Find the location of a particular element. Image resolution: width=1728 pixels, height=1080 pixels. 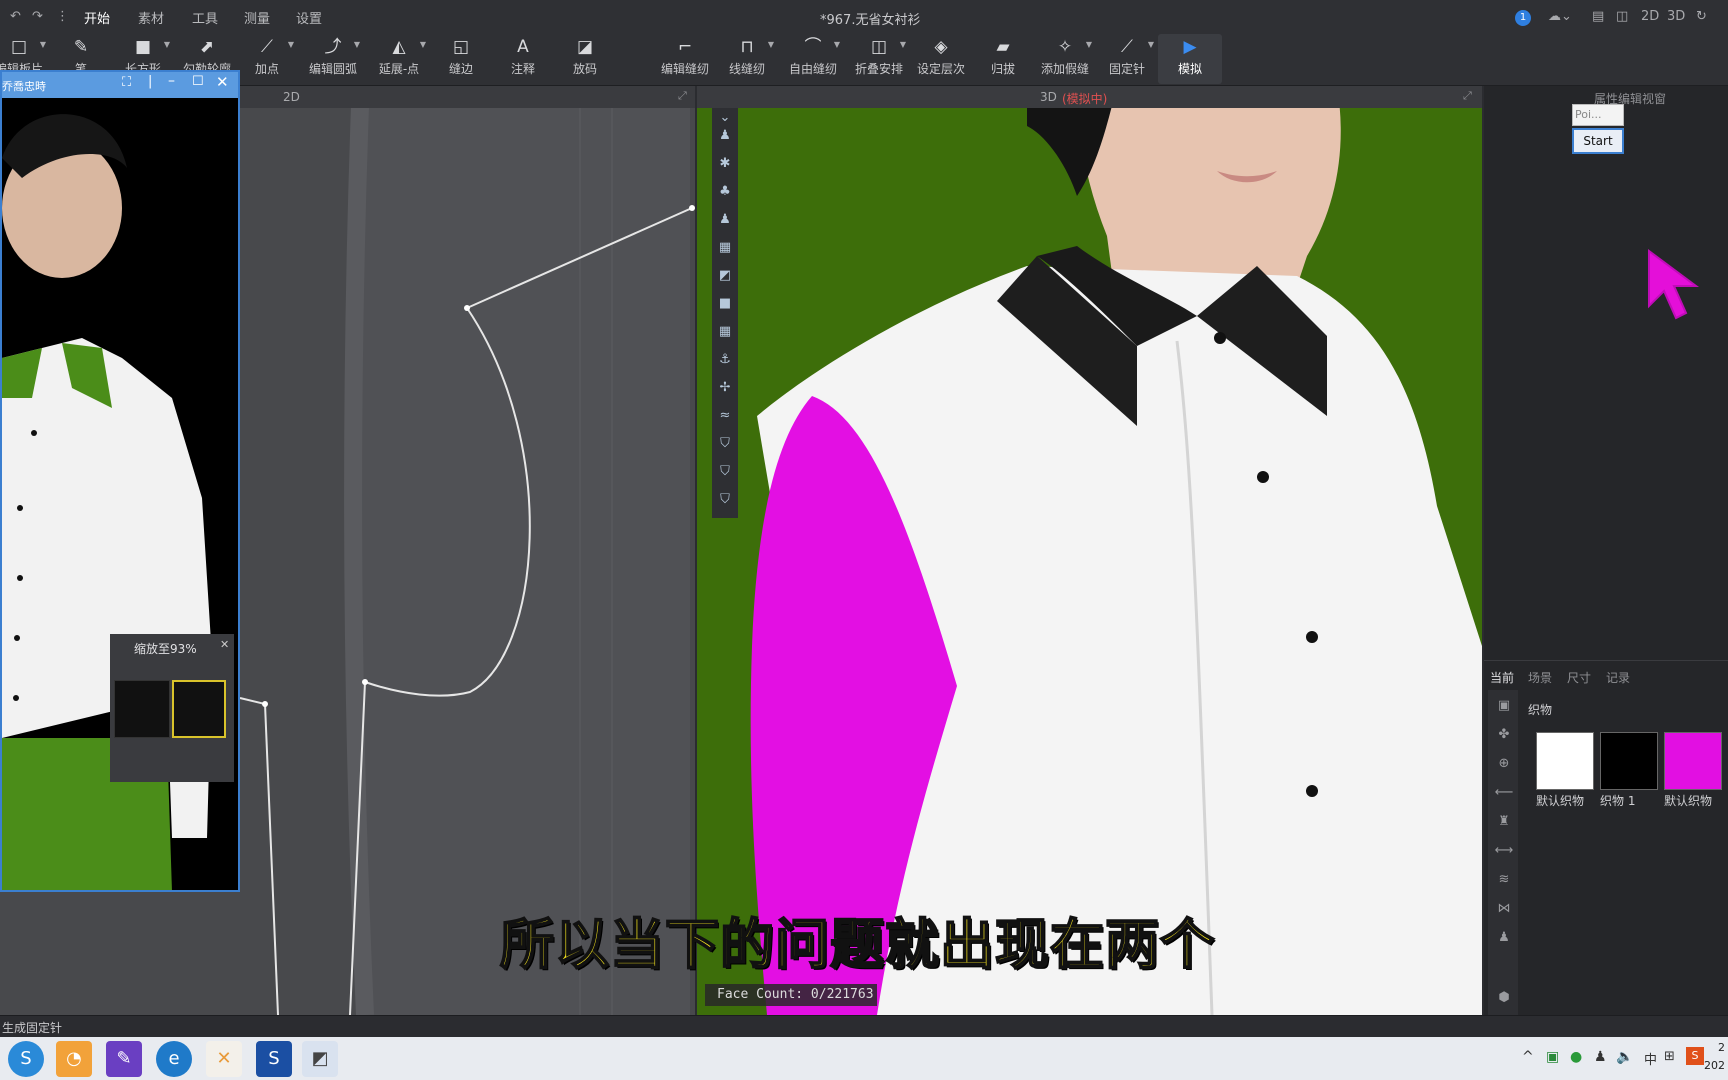

menu-settings: 设置 is located at coordinates (309, 17).